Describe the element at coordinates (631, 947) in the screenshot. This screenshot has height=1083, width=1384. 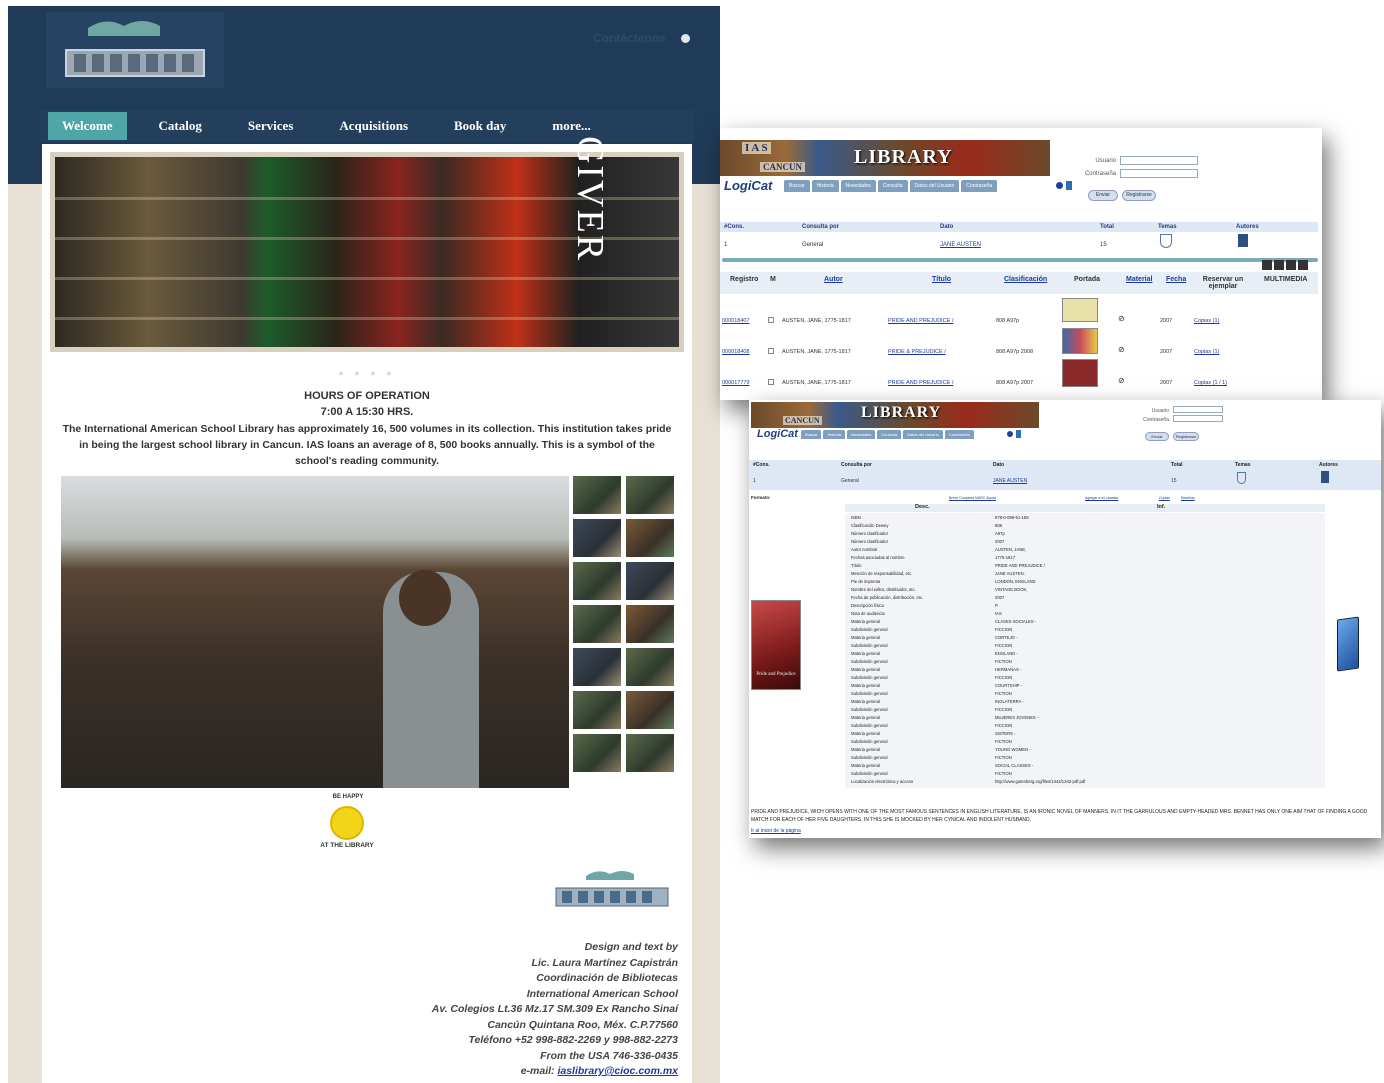
I see `credit-line: Design and text by` at that location.